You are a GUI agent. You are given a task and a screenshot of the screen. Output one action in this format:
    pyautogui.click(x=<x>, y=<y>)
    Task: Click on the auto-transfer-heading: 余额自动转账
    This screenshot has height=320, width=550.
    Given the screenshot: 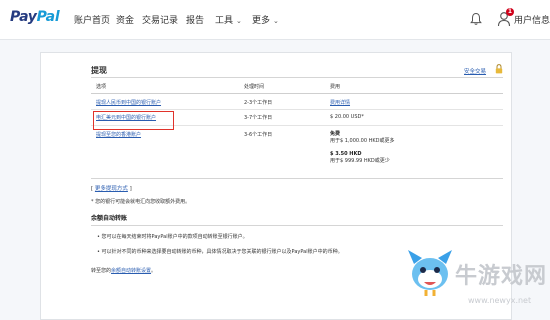 What is the action you would take?
    pyautogui.click(x=109, y=218)
    